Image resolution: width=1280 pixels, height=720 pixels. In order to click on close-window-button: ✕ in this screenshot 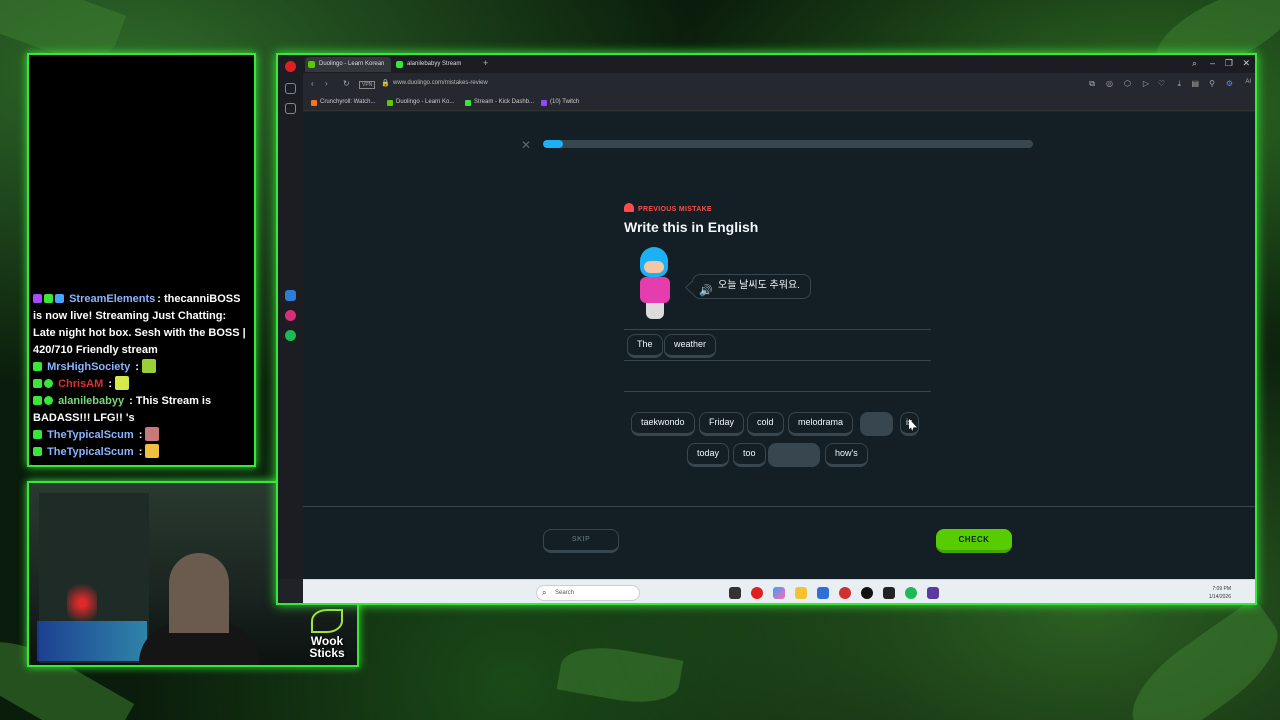, I will do `click(1246, 63)`.